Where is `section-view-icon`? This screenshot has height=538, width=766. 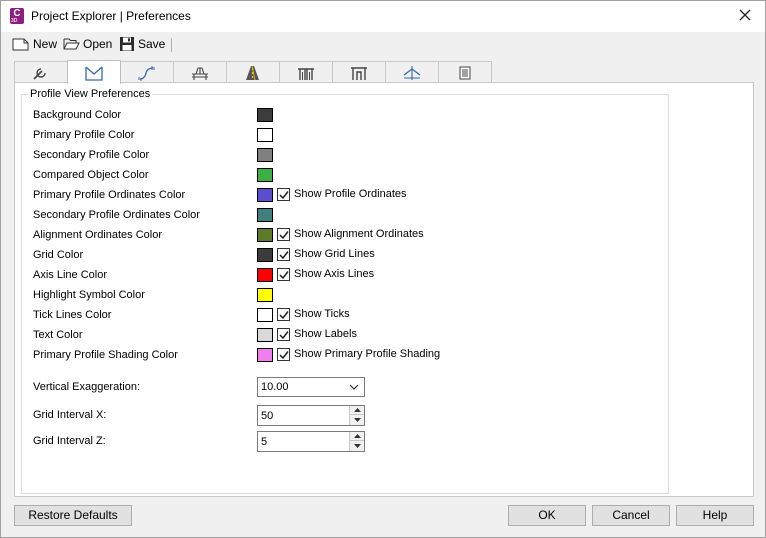 section-view-icon is located at coordinates (412, 72).